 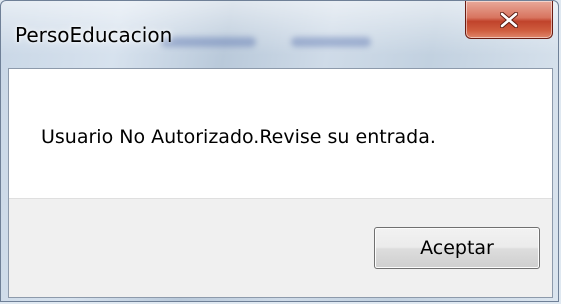 What do you see at coordinates (94, 35) in the screenshot?
I see `window-title: PersoEducacion` at bounding box center [94, 35].